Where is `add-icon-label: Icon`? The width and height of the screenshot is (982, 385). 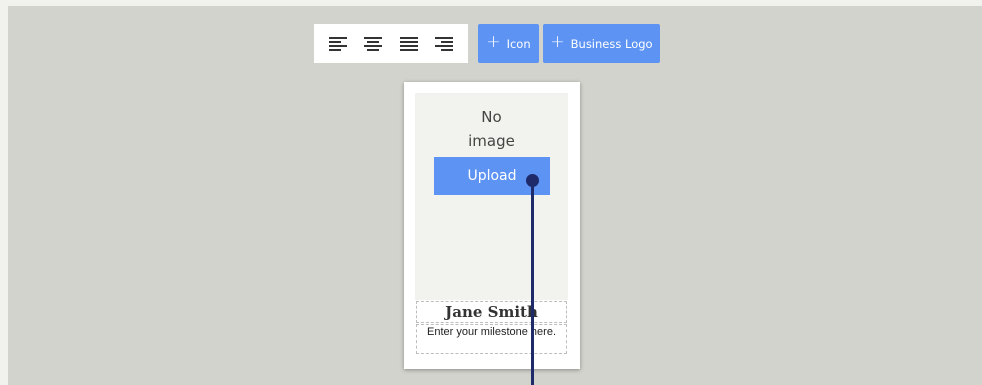 add-icon-label: Icon is located at coordinates (518, 43).